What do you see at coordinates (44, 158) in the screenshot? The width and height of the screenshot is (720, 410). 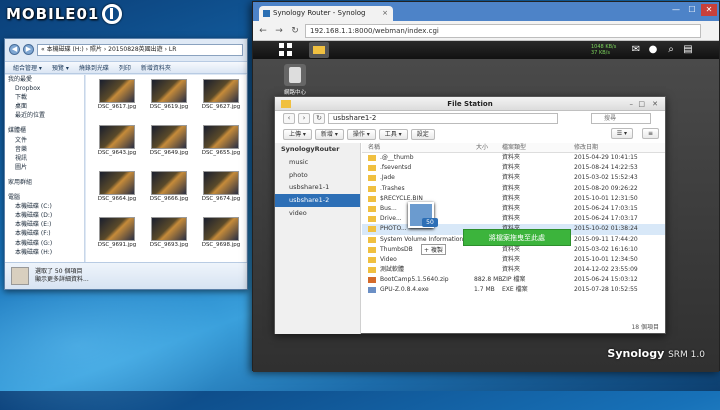 I see `sidebar-item: 視訊` at bounding box center [44, 158].